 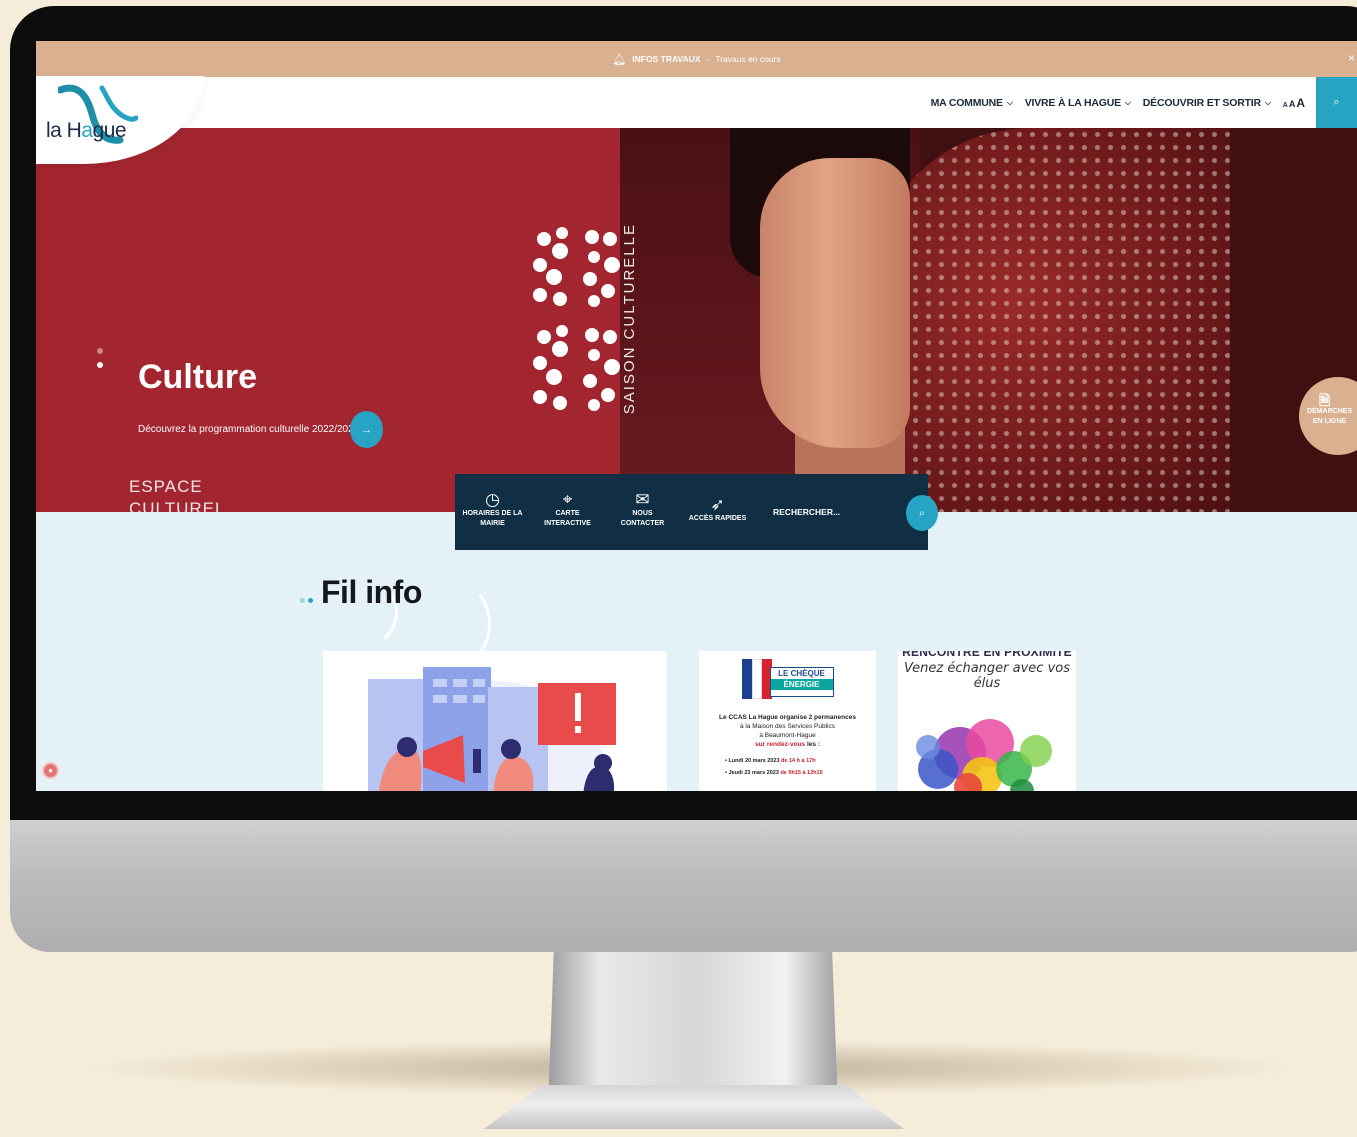 I want to click on section-title: Fil info, so click(x=371, y=592).